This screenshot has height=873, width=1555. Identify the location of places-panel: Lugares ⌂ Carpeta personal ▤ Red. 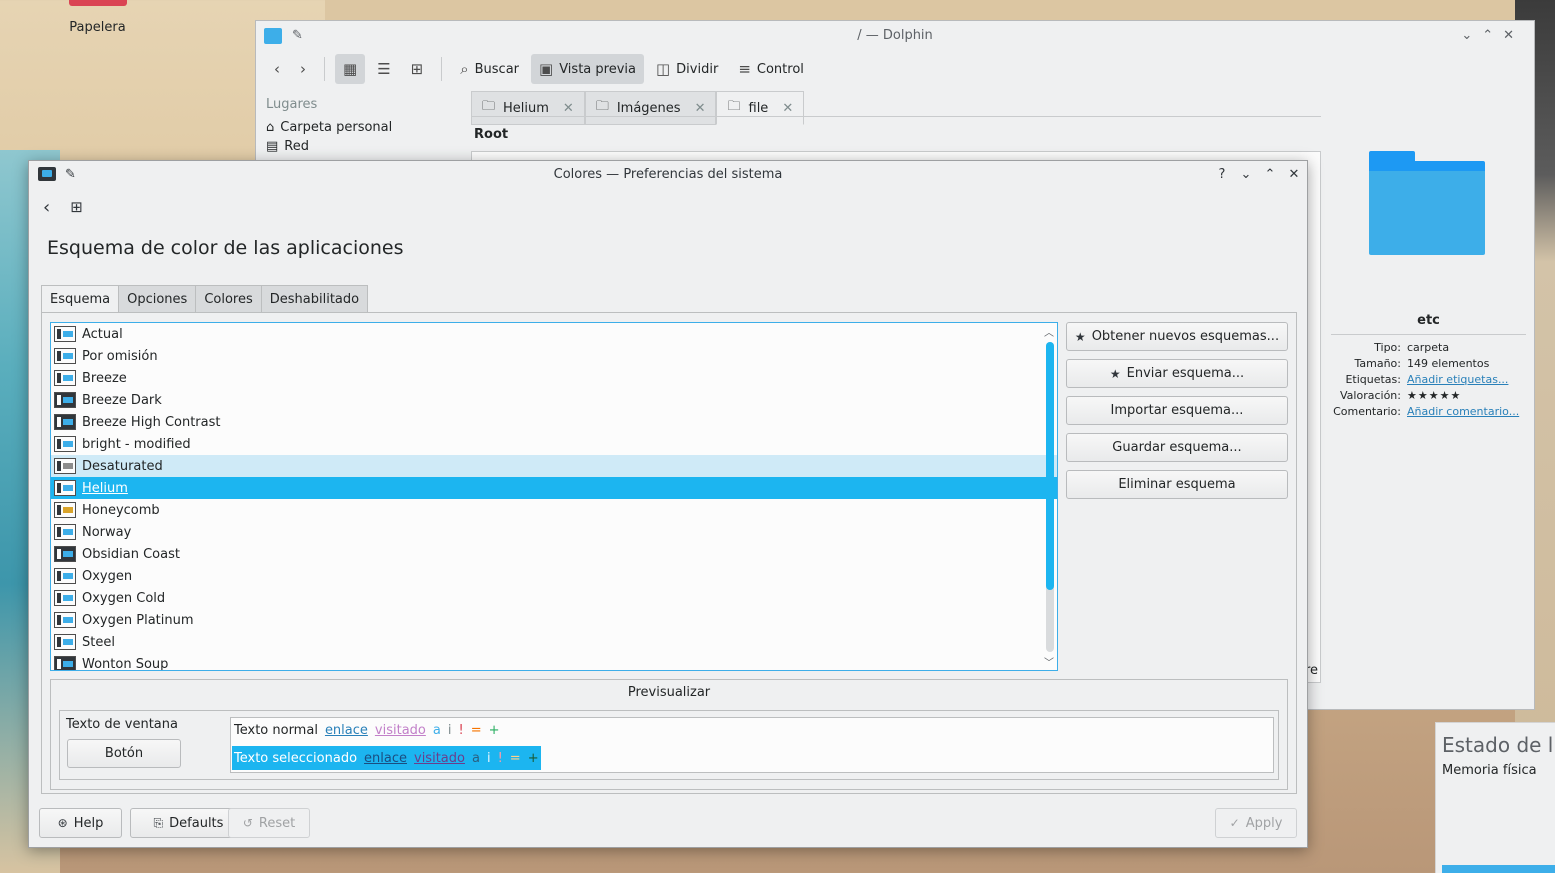
(366, 126).